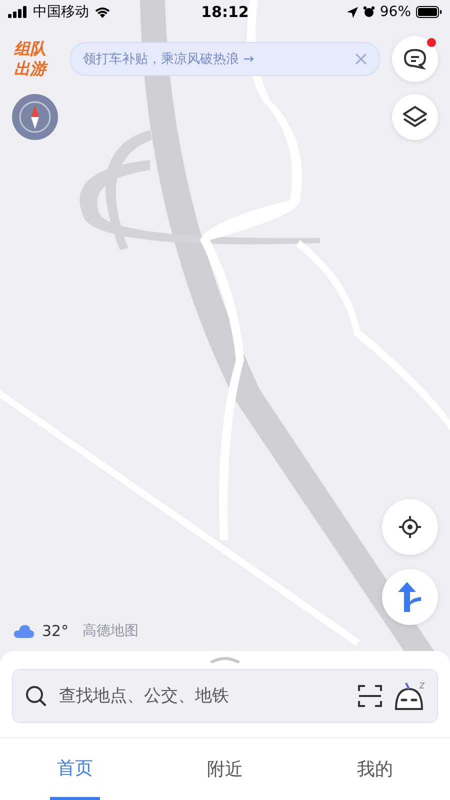 The image size is (450, 800). What do you see at coordinates (102, 12) in the screenshot?
I see `wifi-icon` at bounding box center [102, 12].